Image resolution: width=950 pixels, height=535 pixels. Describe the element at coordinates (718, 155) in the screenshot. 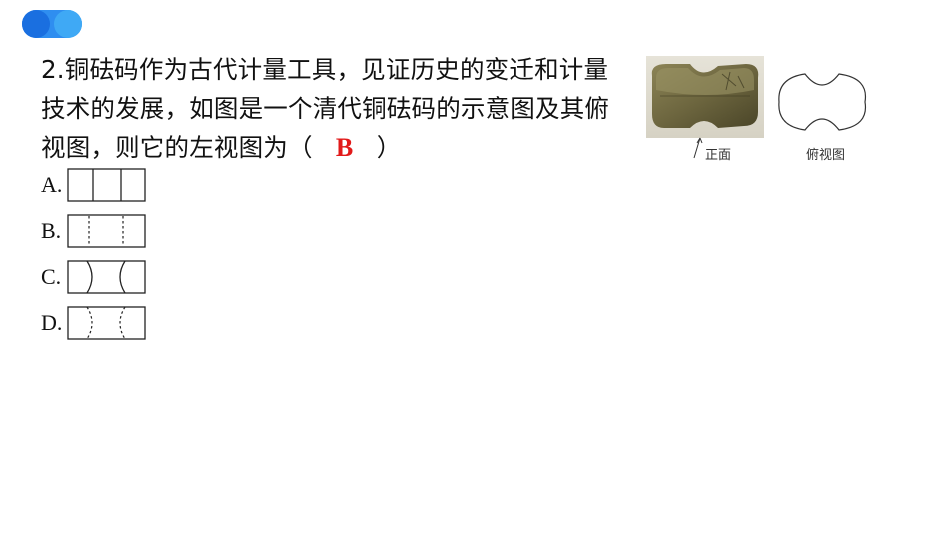

I see `front-caption: 正面` at that location.